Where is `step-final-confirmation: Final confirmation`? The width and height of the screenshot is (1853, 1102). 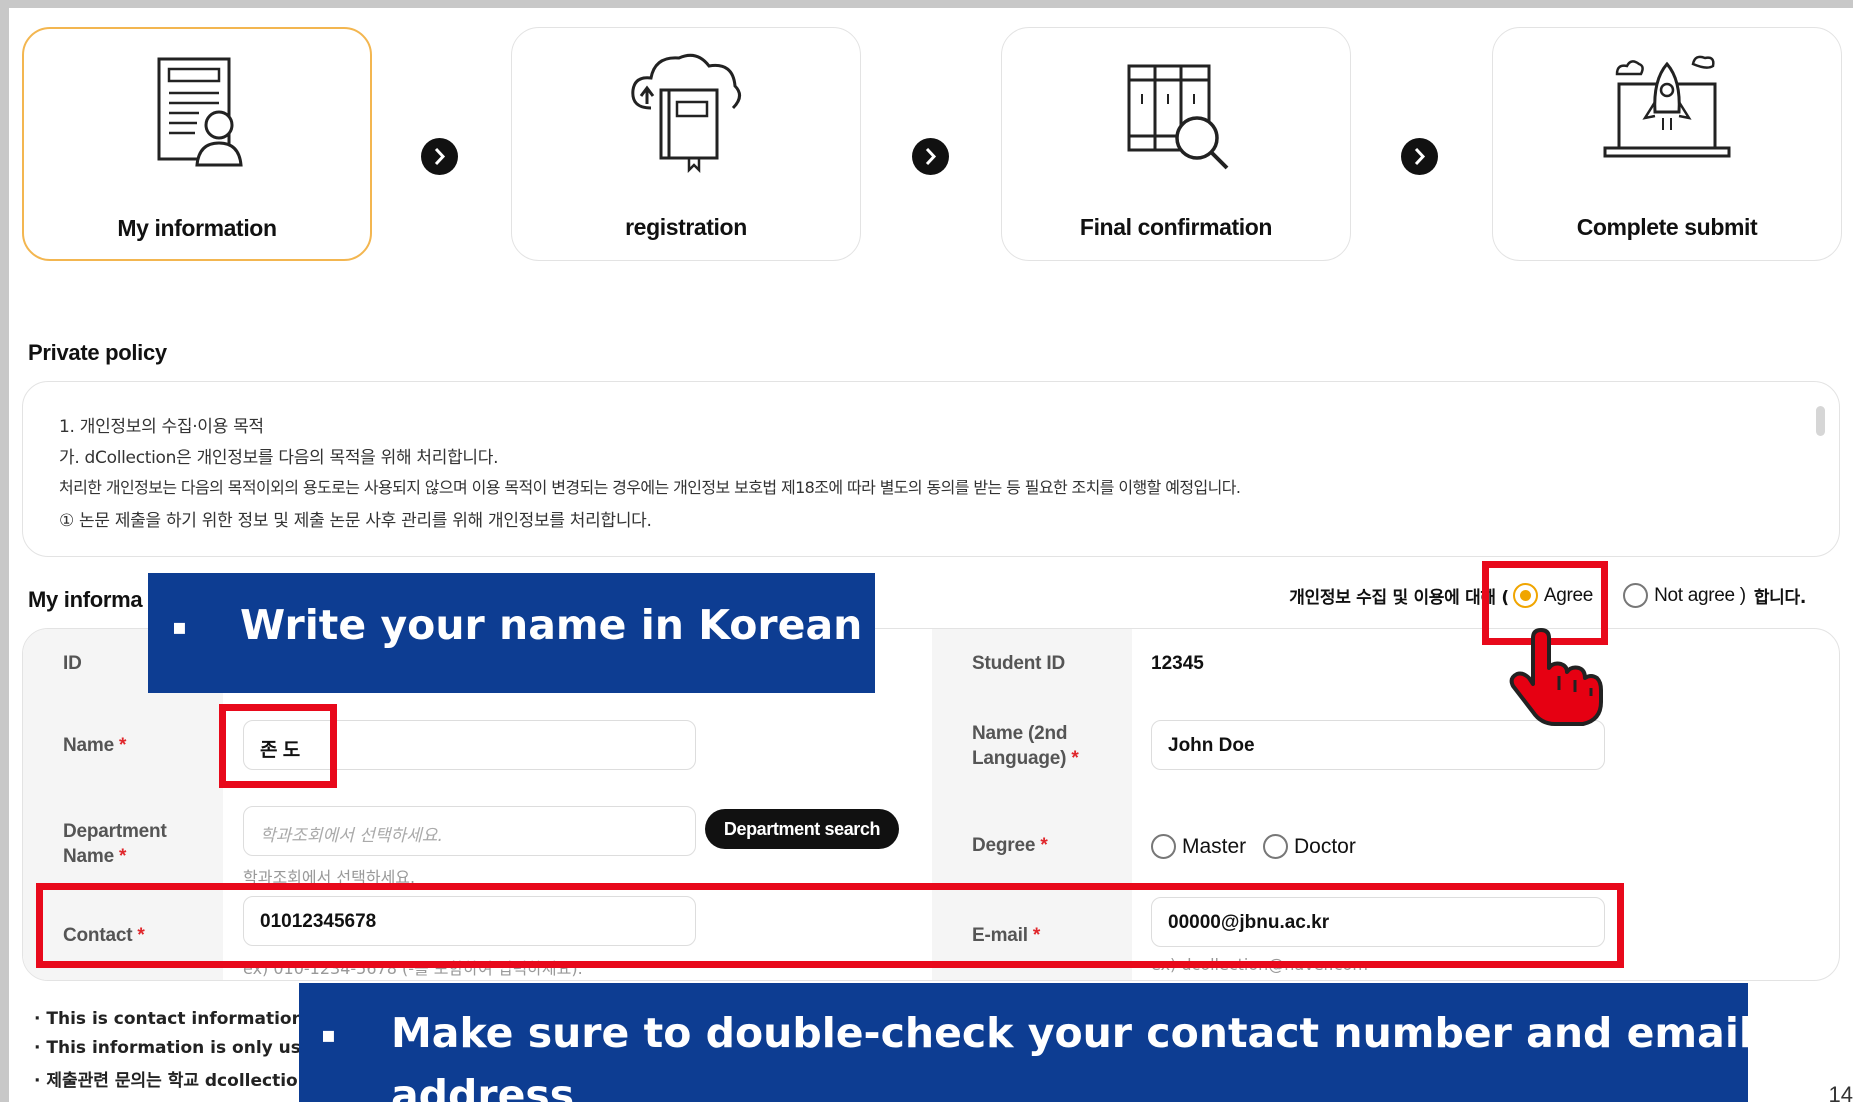
step-final-confirmation: Final confirmation is located at coordinates (1176, 144).